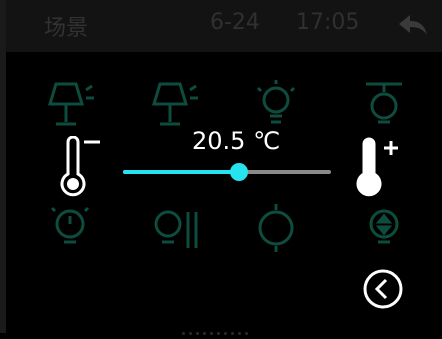 The image size is (442, 339). I want to click on chevron-left-circle-icon, so click(383, 289).